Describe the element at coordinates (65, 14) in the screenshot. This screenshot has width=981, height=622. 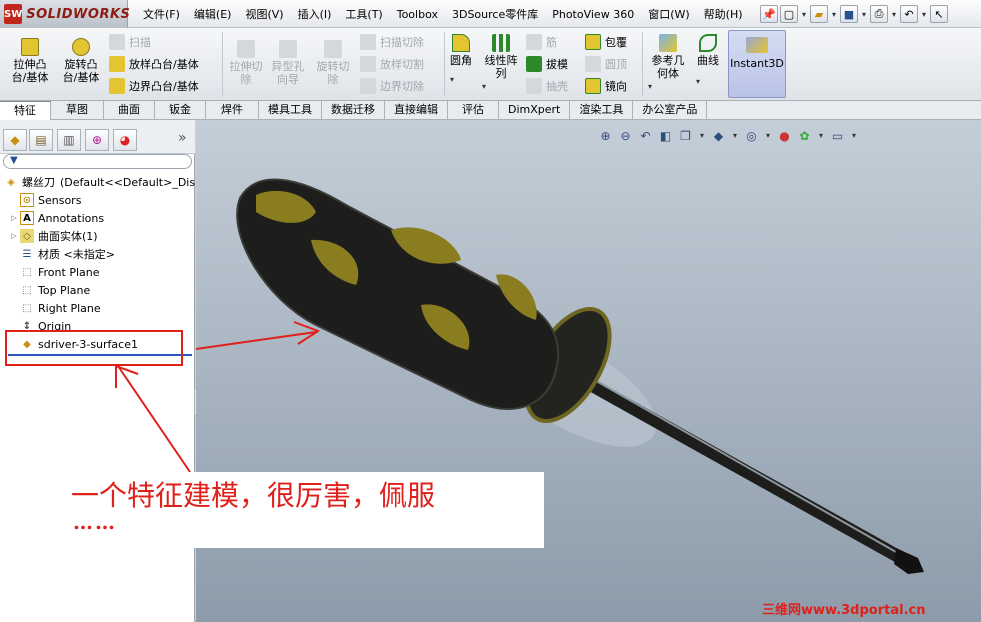
I see `solidworks-logo: SW SOLIDWORKS` at that location.